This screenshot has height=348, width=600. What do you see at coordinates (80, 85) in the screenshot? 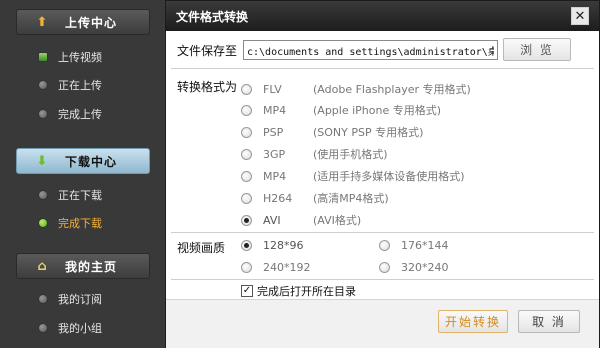
I see `sidebar-item-label: 正在上传` at bounding box center [80, 85].